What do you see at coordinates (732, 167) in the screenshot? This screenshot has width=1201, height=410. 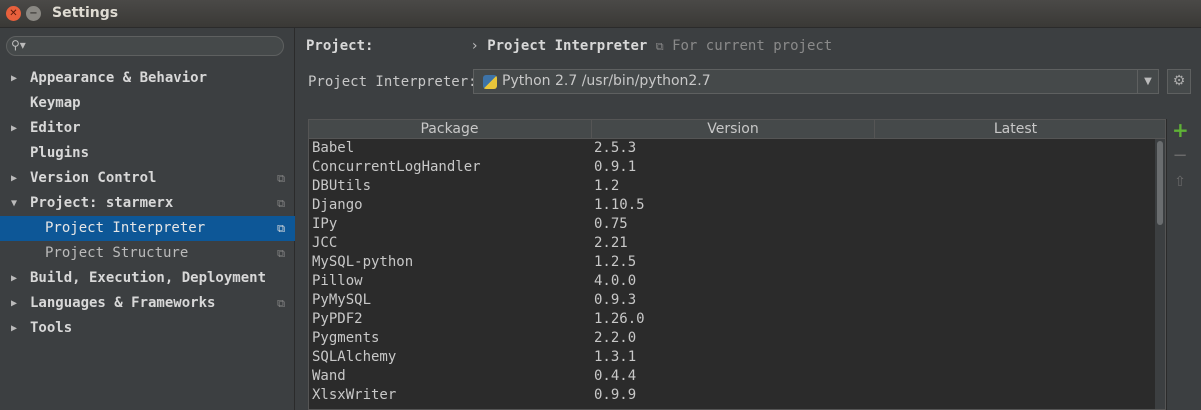 I see `table-row: ConcurrentLogHandler 0.9.1` at bounding box center [732, 167].